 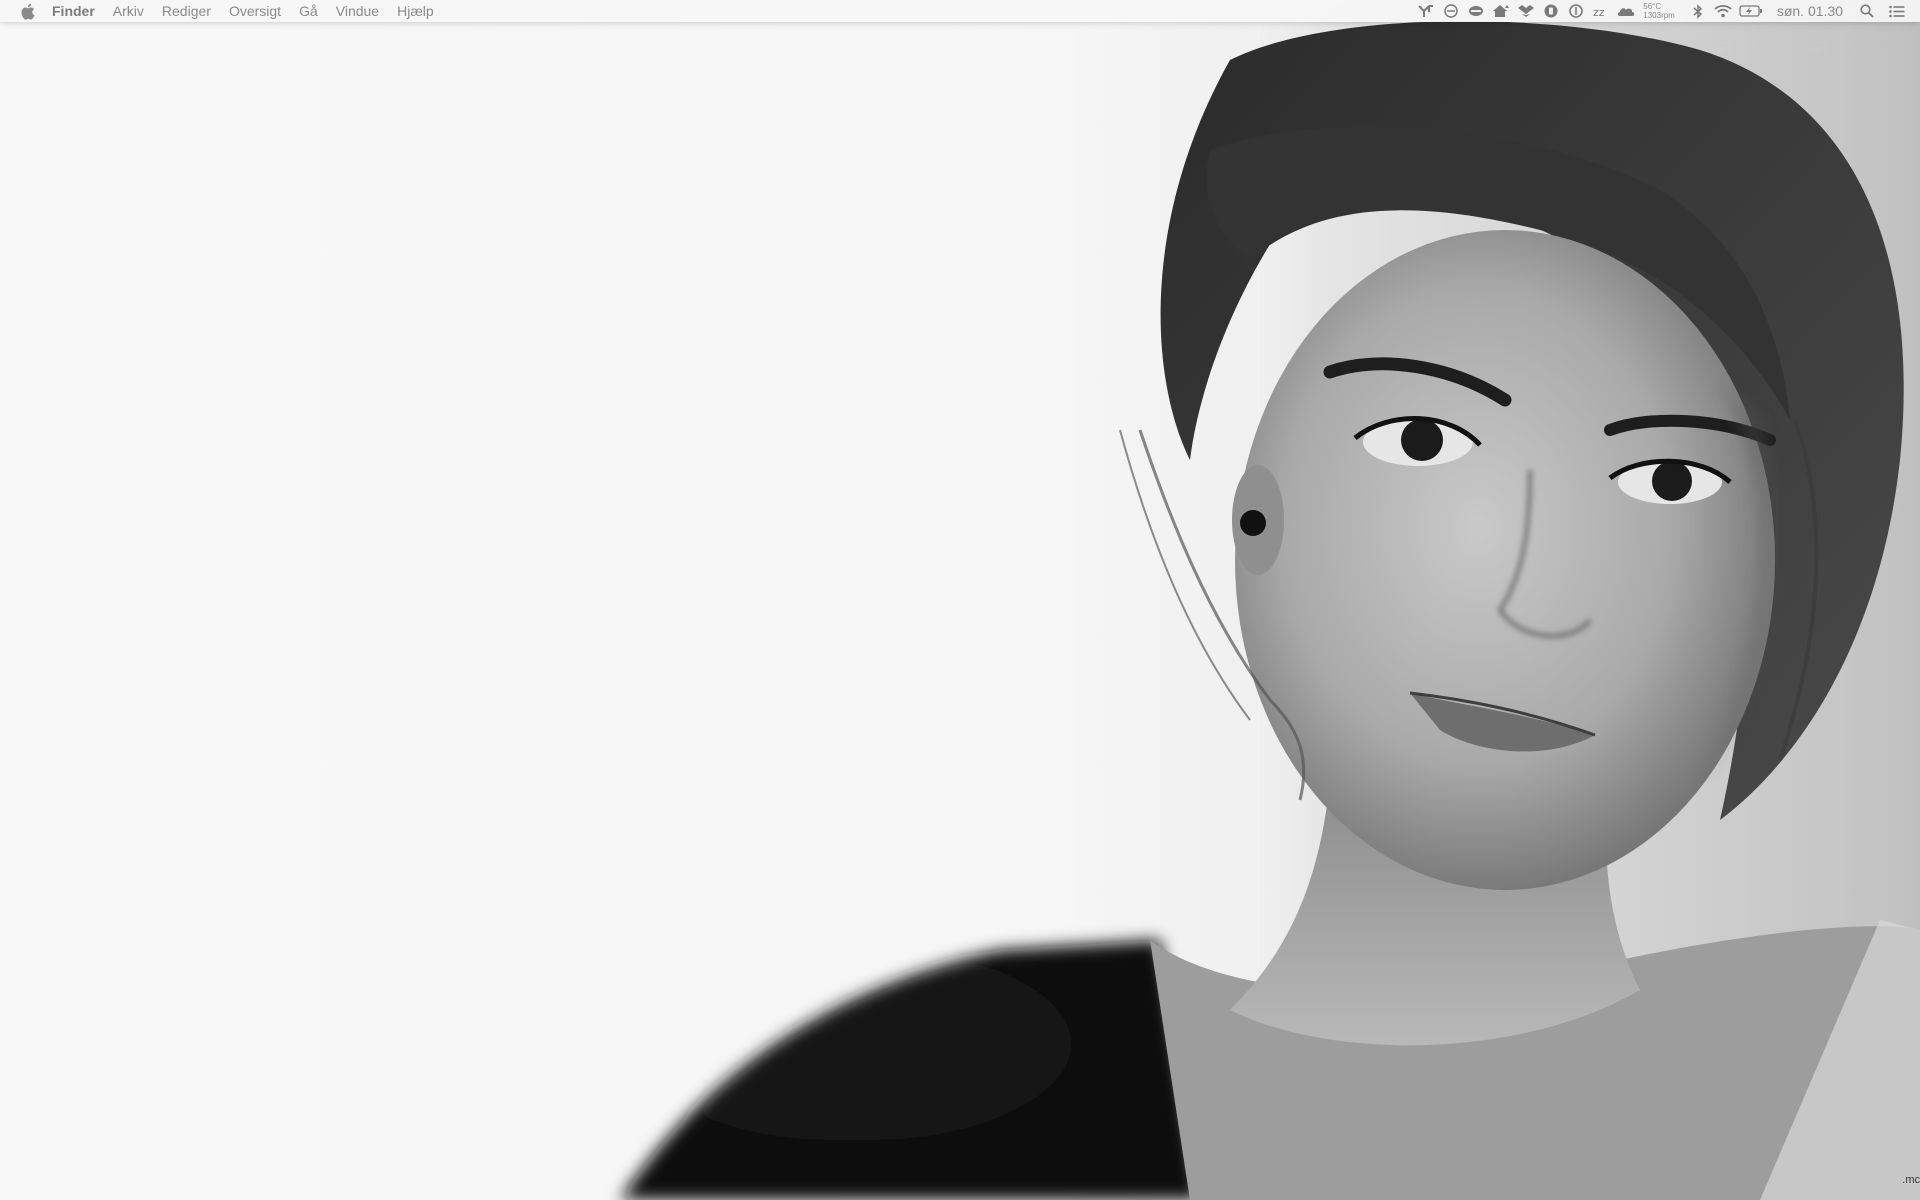 I want to click on info-circle-icon, so click(x=1576, y=11).